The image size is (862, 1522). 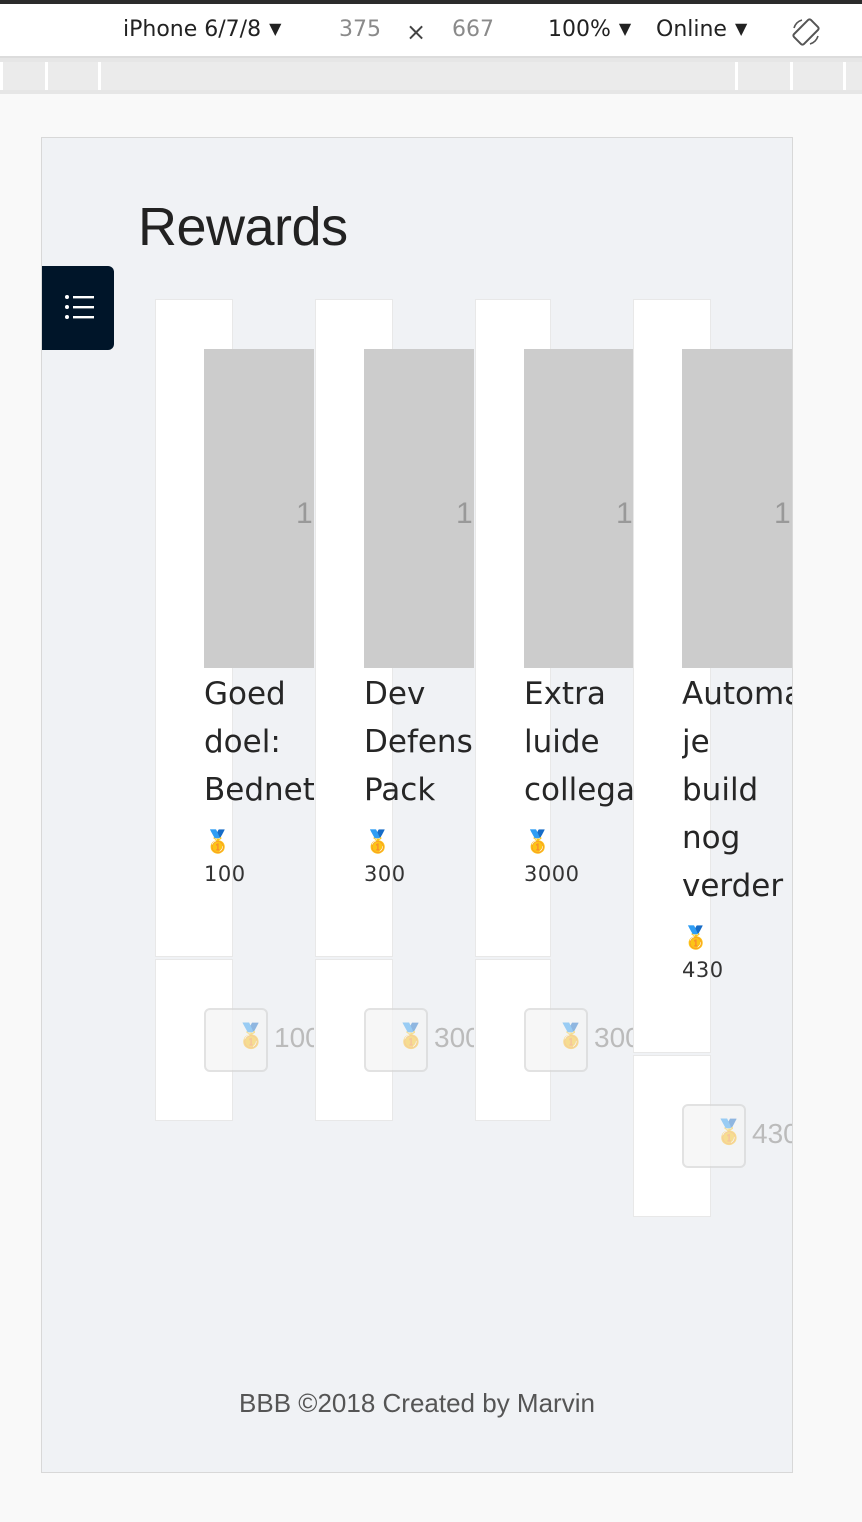 I want to click on reward-points: 300, so click(x=385, y=874).